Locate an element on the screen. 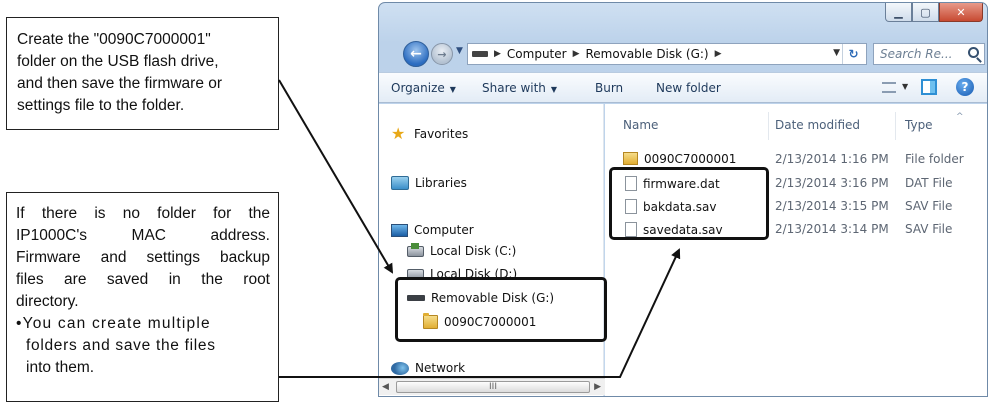 The height and width of the screenshot is (402, 991). file-type: DAT File is located at coordinates (929, 183).